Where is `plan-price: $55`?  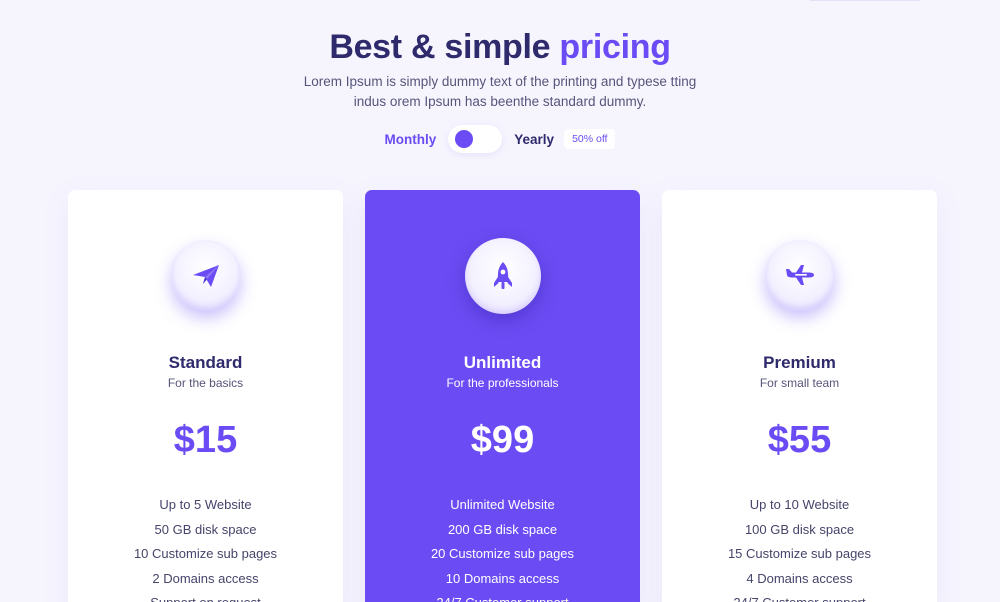
plan-price: $55 is located at coordinates (799, 440).